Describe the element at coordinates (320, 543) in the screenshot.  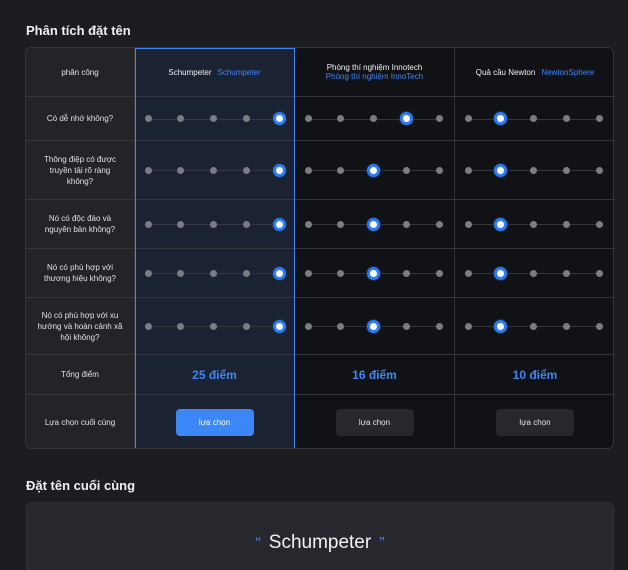
I see `final-name-display: “ Schumpeter ”` at that location.